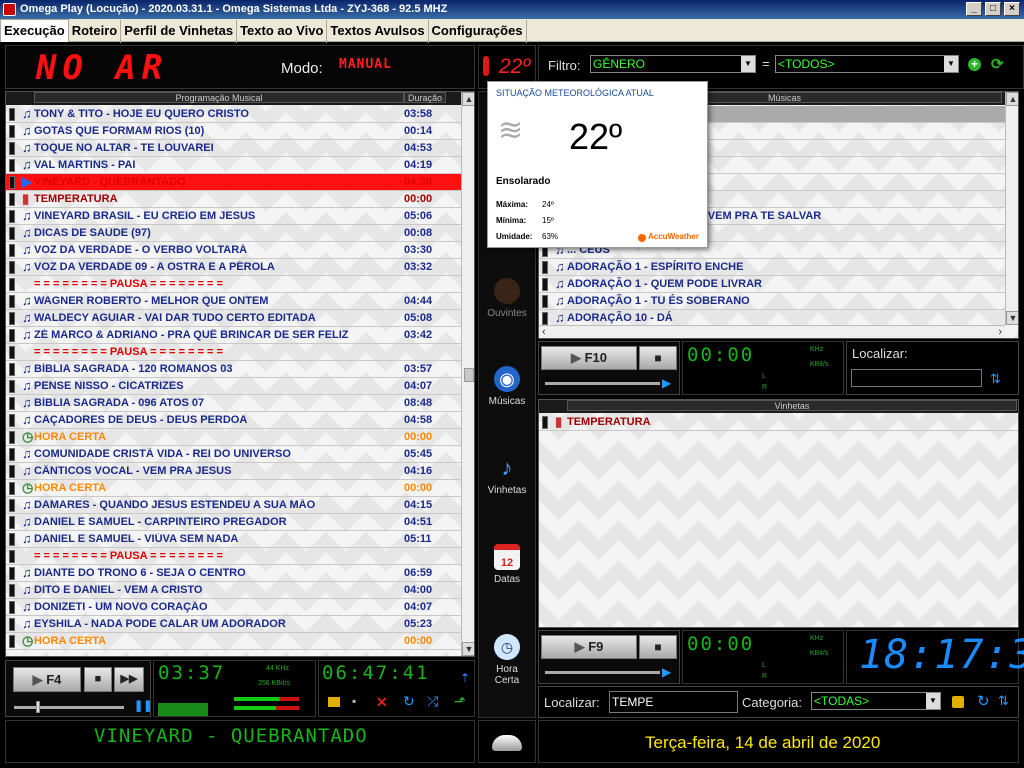 The image size is (1024, 768). Describe the element at coordinates (354, 701) in the screenshot. I see `save-icon: ▪` at that location.